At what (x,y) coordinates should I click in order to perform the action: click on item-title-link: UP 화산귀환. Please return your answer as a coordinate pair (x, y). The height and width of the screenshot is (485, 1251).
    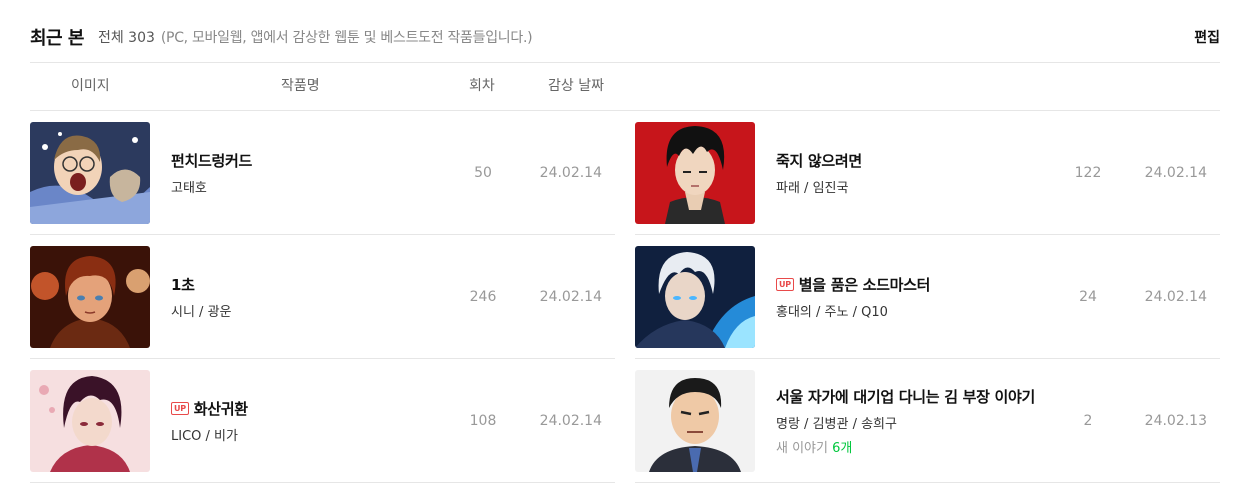
    Looking at the image, I should click on (209, 408).